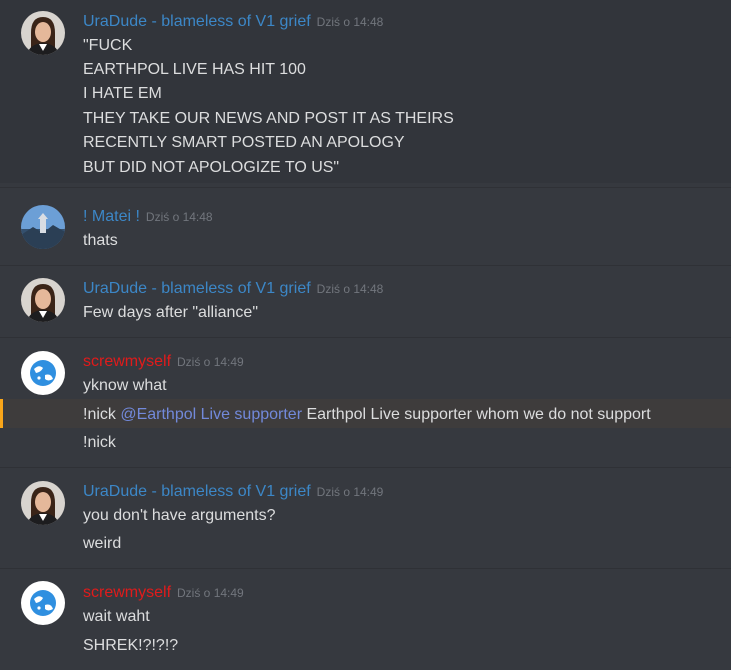  What do you see at coordinates (99, 442) in the screenshot?
I see `message-line: !nick` at bounding box center [99, 442].